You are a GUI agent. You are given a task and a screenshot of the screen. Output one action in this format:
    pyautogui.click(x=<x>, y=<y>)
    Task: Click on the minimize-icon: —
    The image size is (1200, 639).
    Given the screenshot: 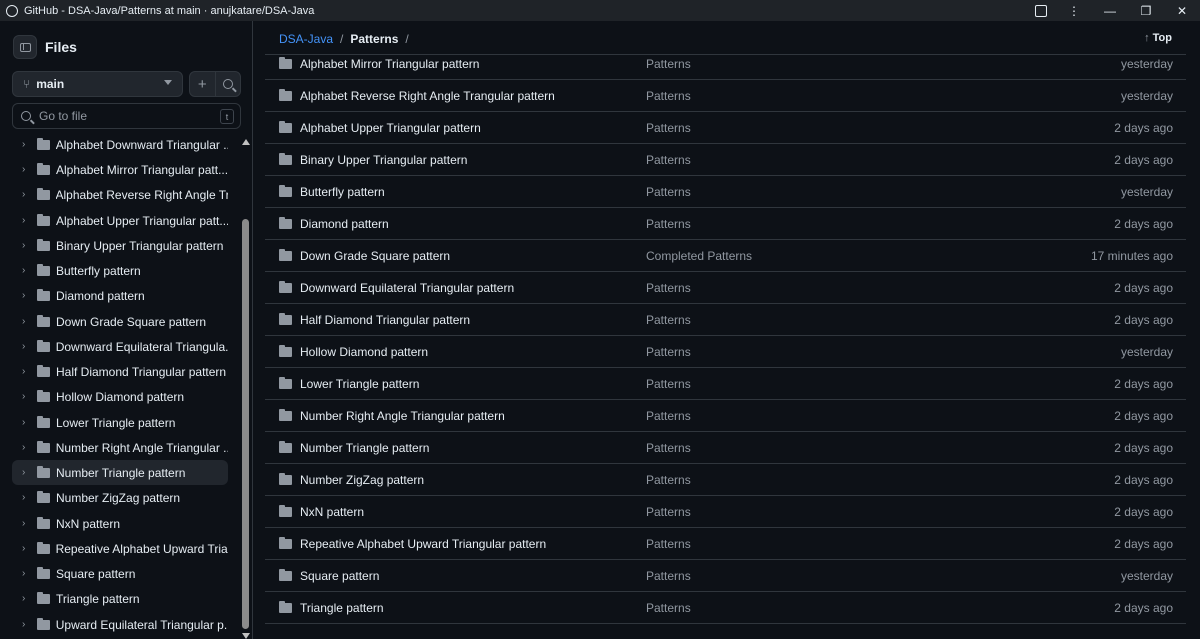 What is the action you would take?
    pyautogui.click(x=1110, y=10)
    